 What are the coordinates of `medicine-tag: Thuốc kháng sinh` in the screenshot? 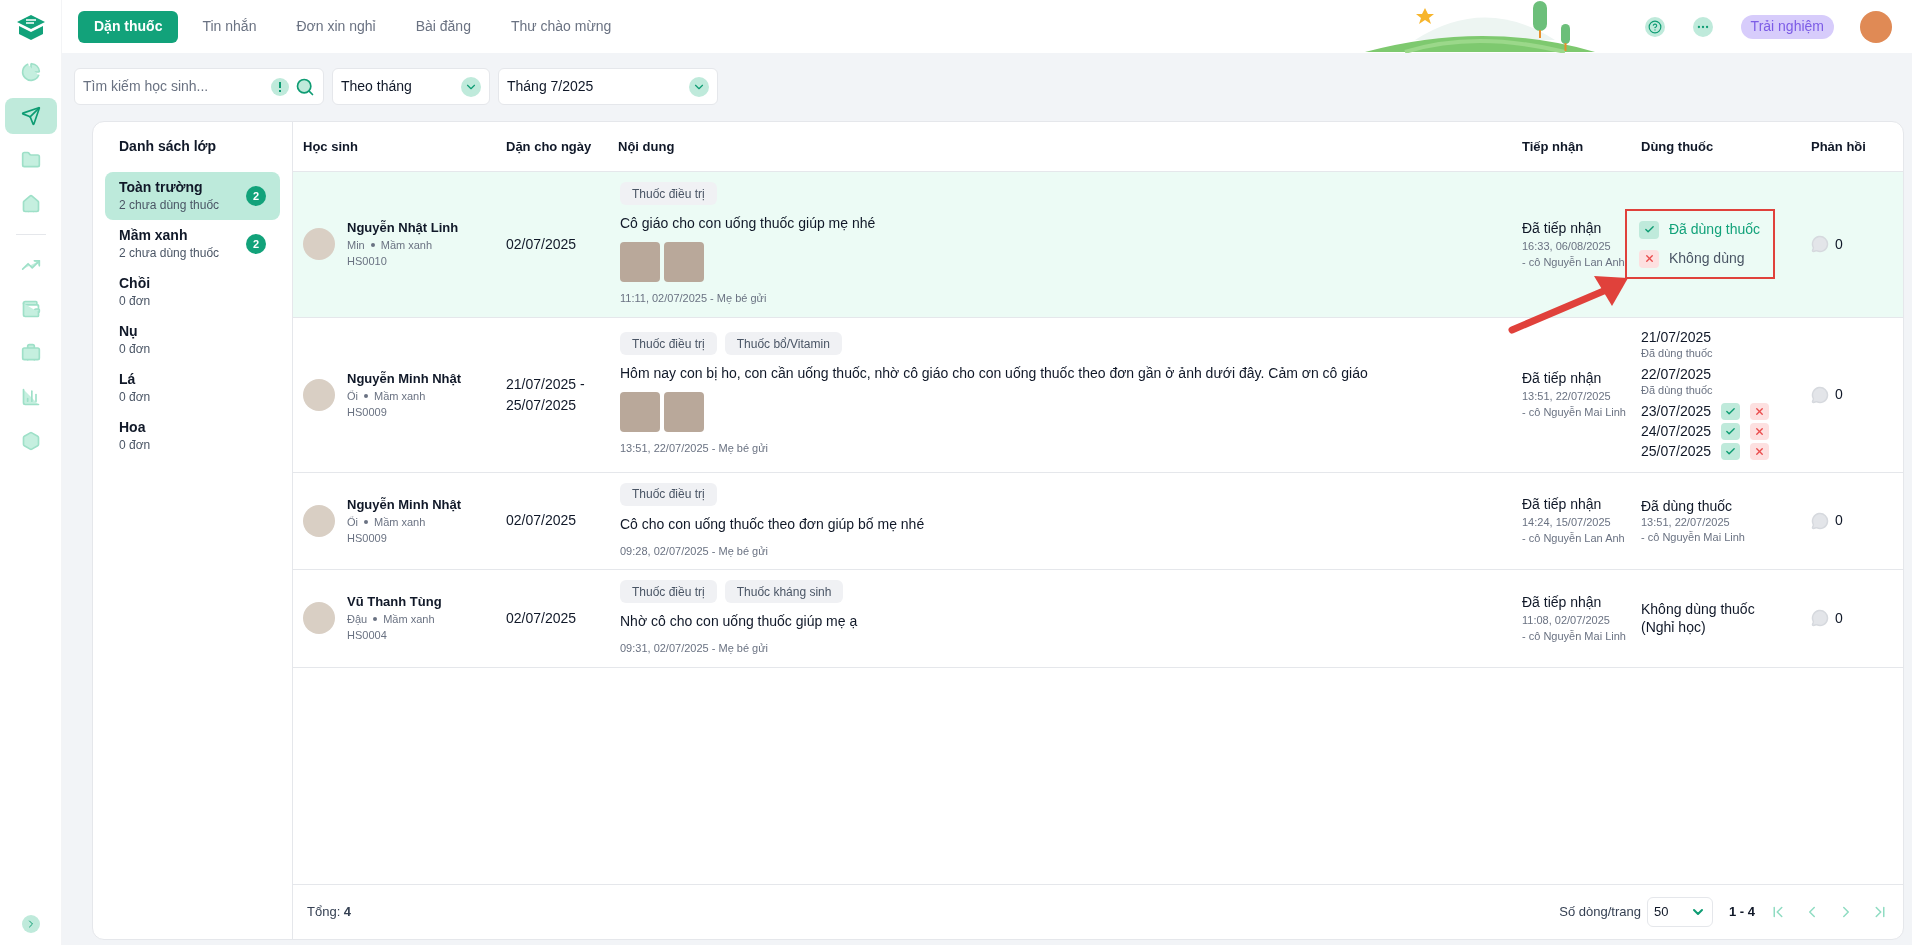 It's located at (784, 591).